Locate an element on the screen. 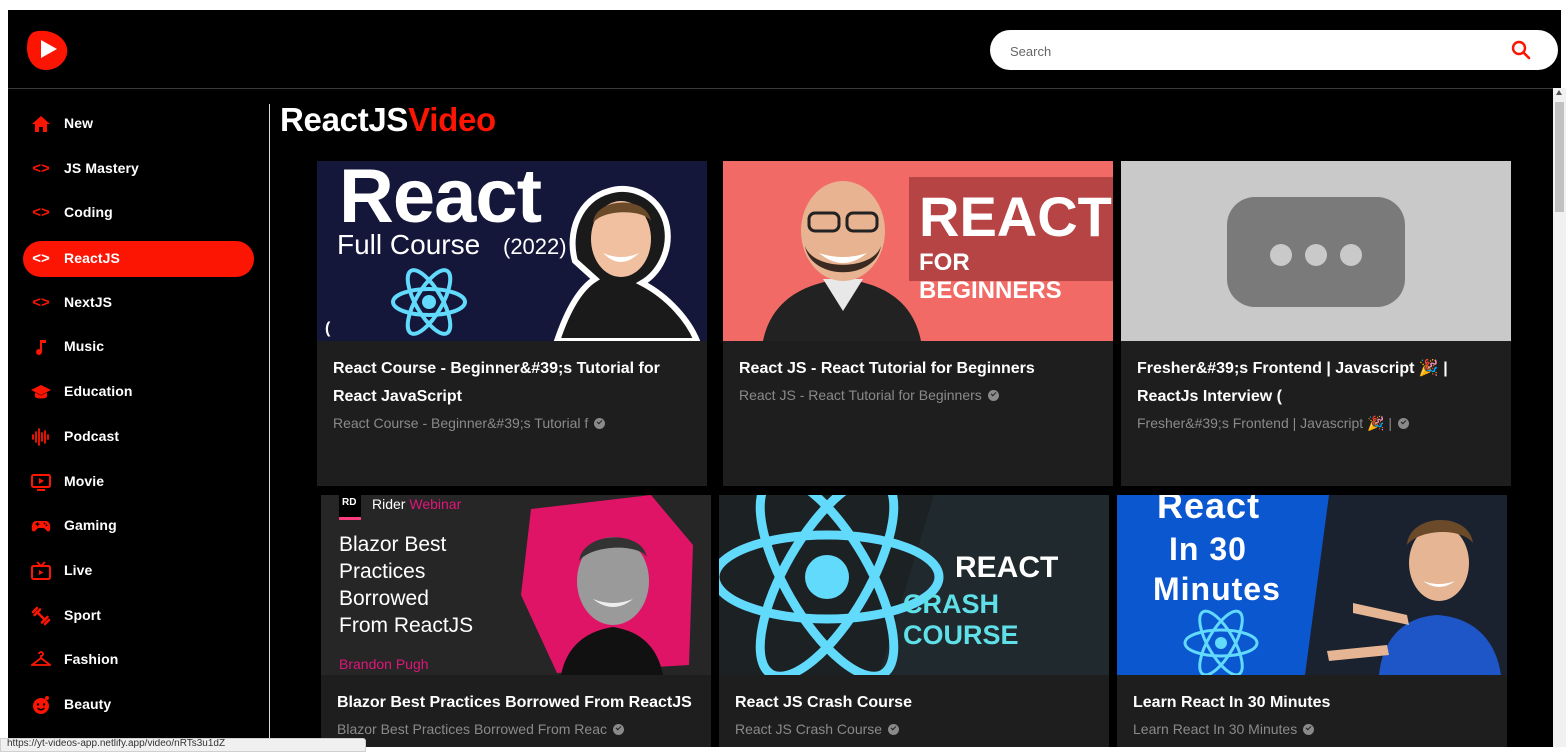 This screenshot has height=752, width=1566. sidebar-item-label: Gaming is located at coordinates (90, 525).